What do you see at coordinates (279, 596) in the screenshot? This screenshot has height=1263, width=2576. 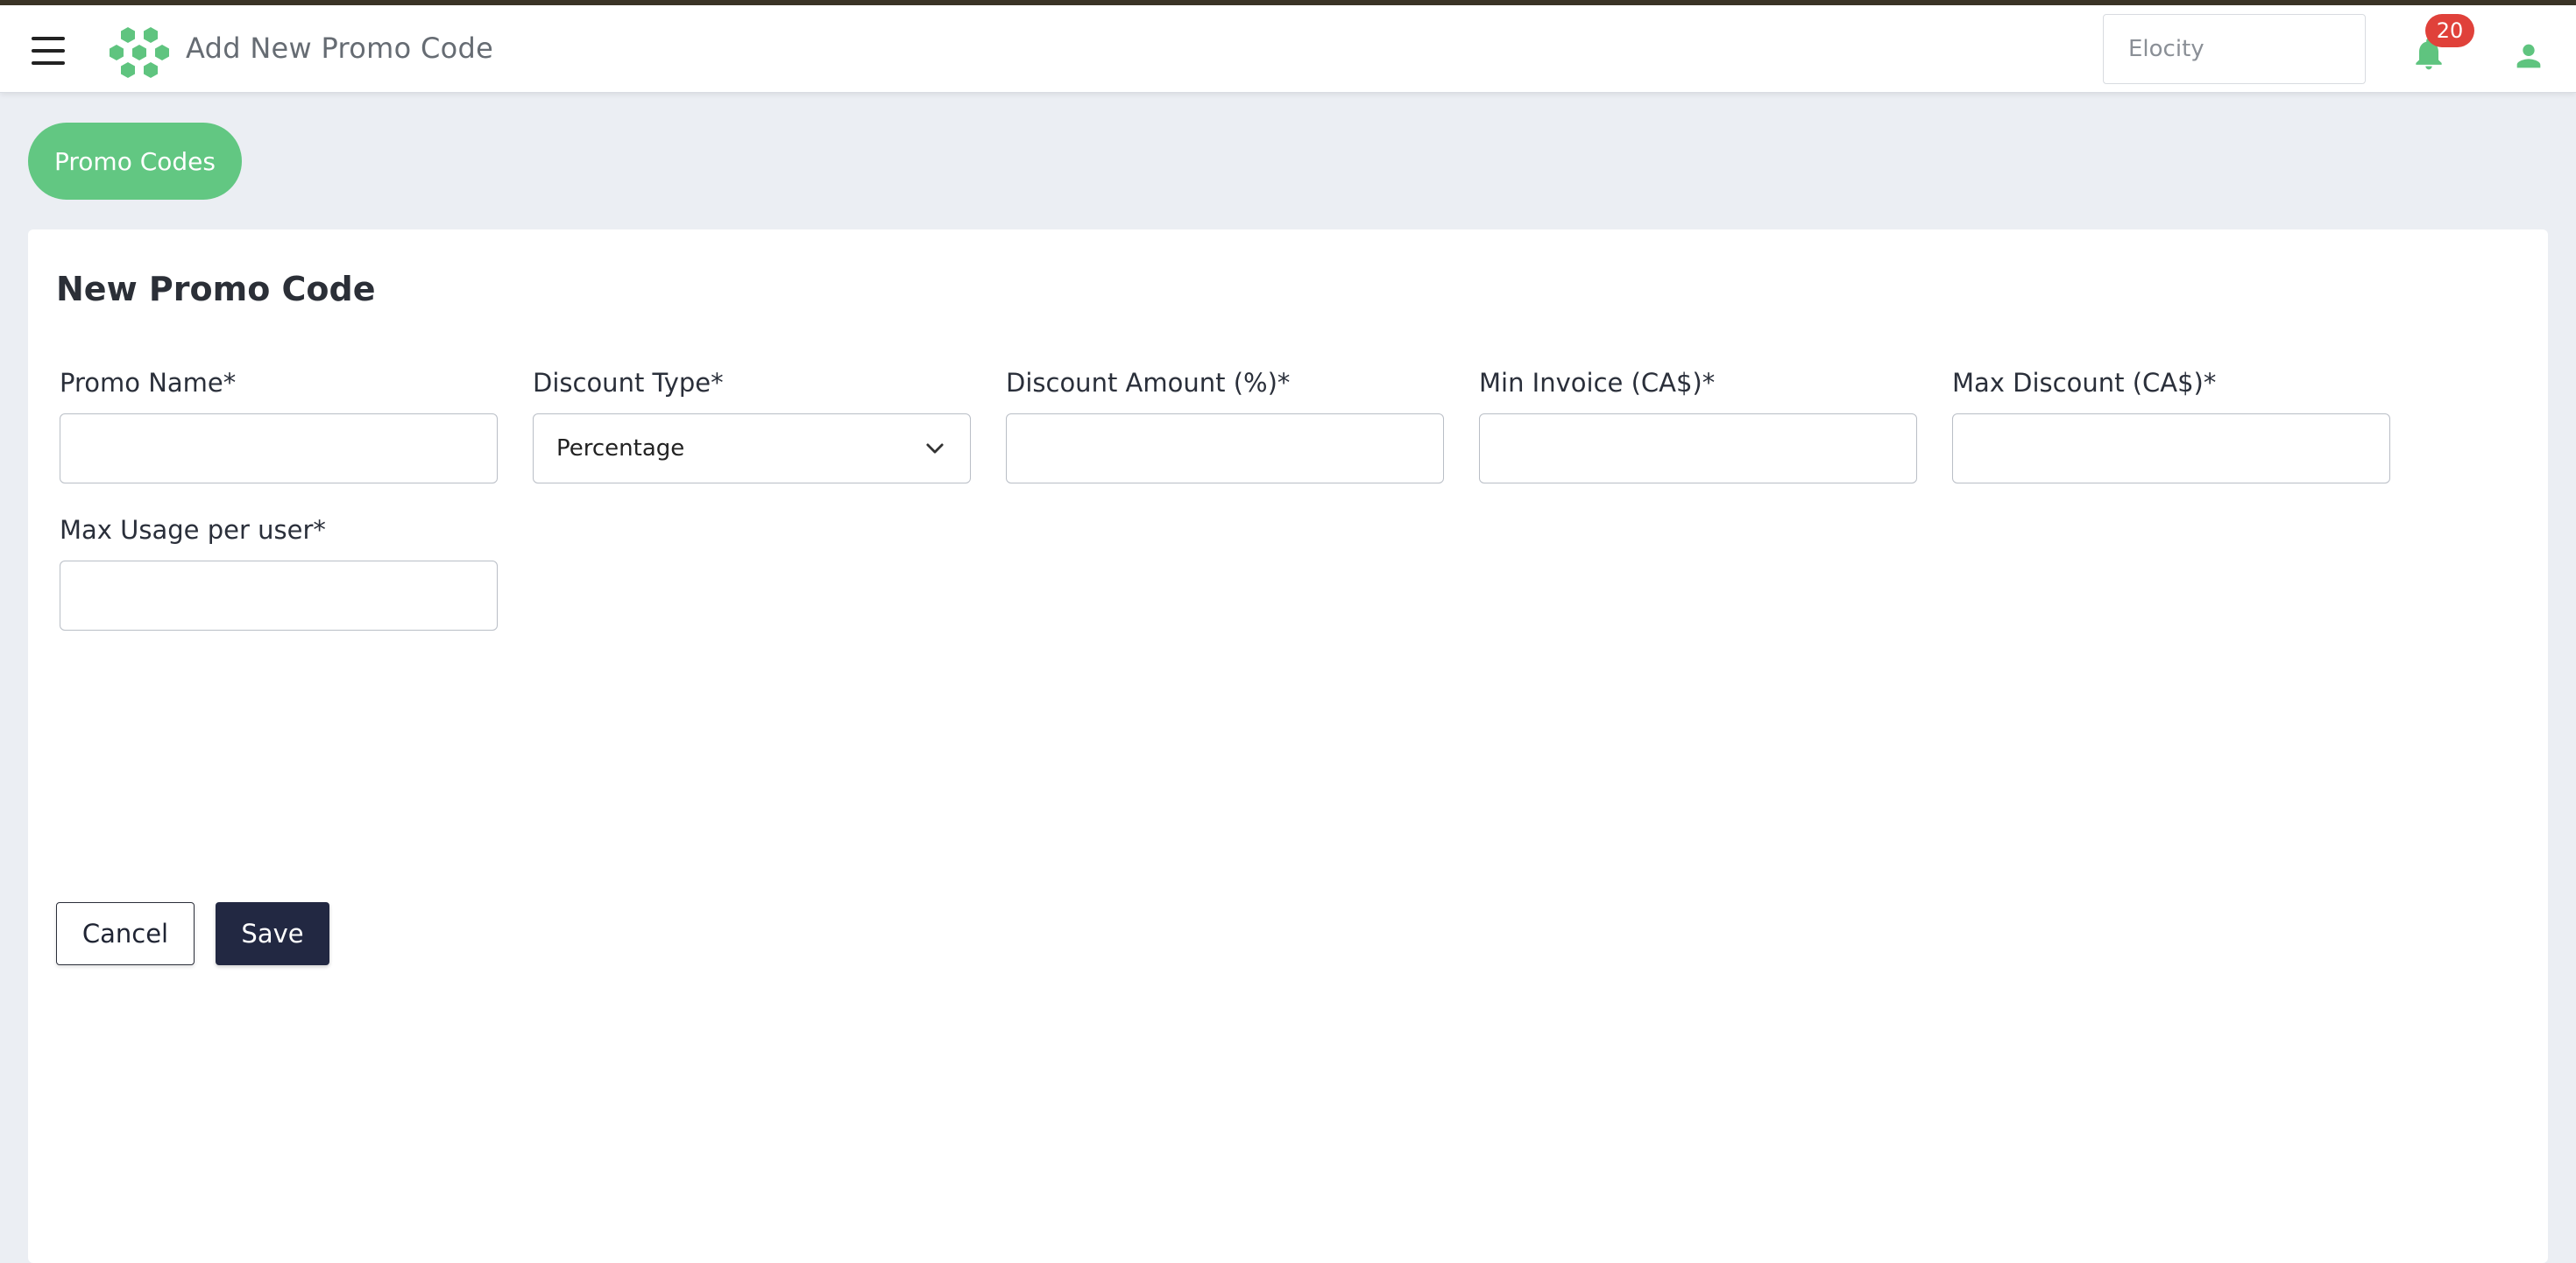 I see `max-usage-input` at bounding box center [279, 596].